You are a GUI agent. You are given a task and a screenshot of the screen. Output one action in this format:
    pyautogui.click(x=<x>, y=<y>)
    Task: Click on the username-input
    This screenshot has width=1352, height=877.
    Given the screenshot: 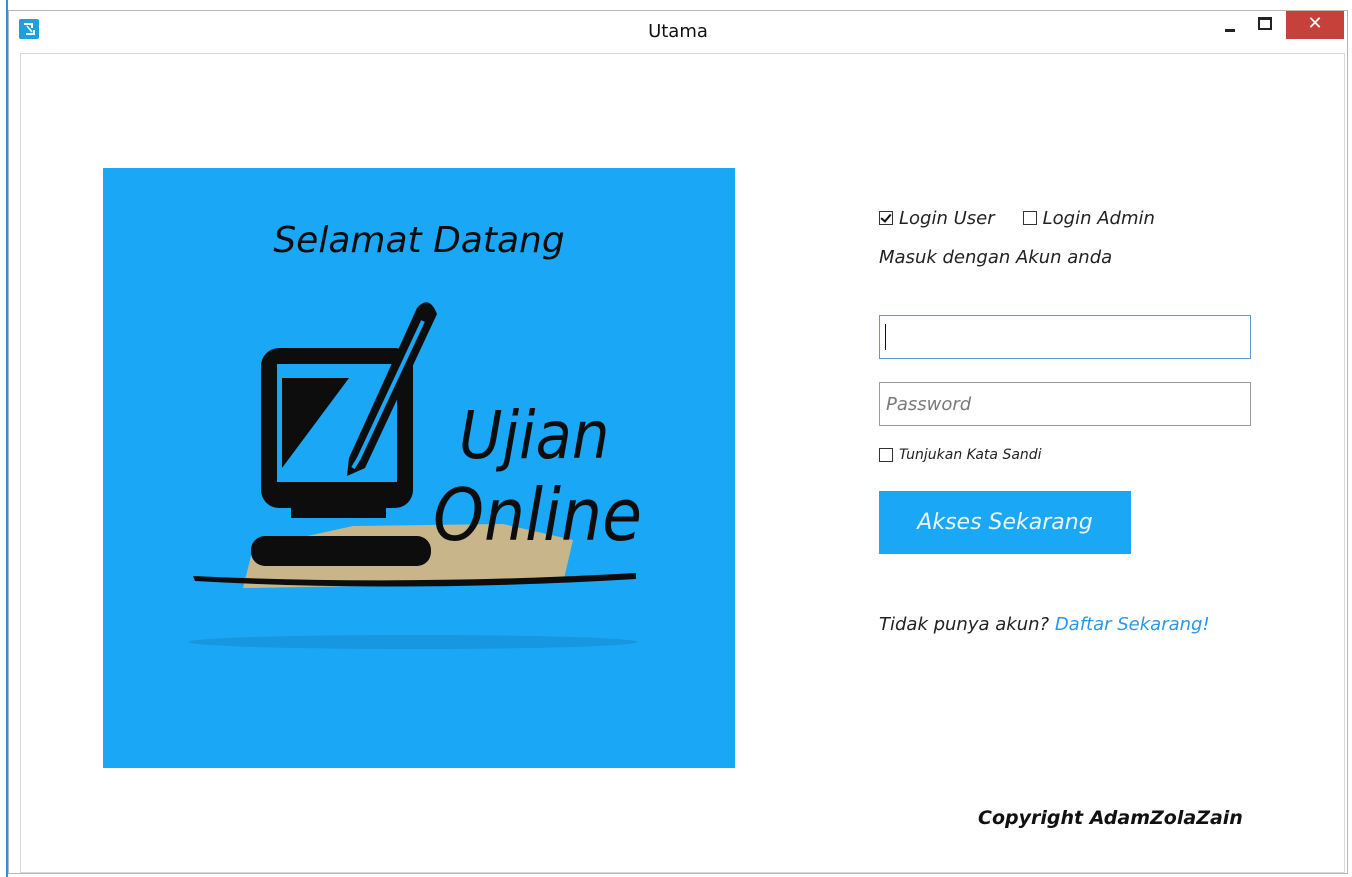 What is the action you would take?
    pyautogui.click(x=1065, y=337)
    